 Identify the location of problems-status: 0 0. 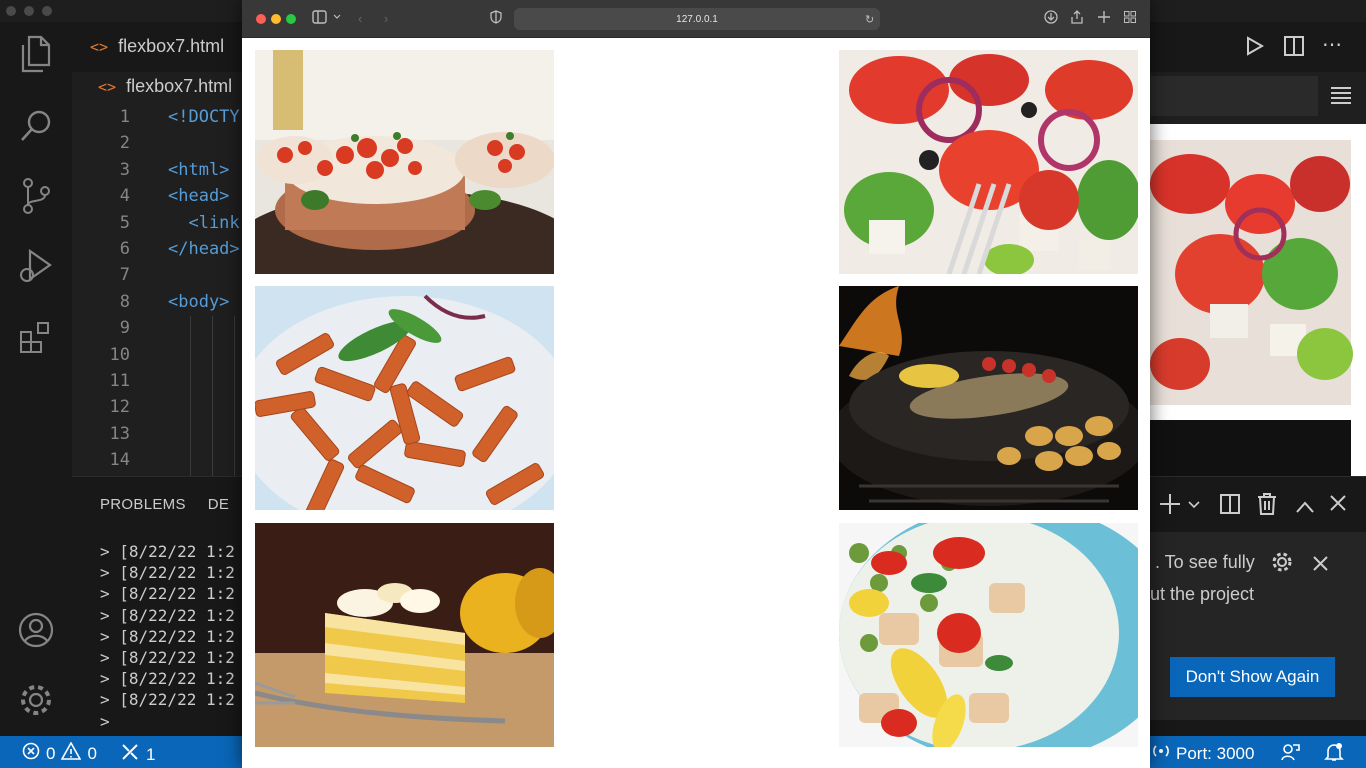
(59, 753).